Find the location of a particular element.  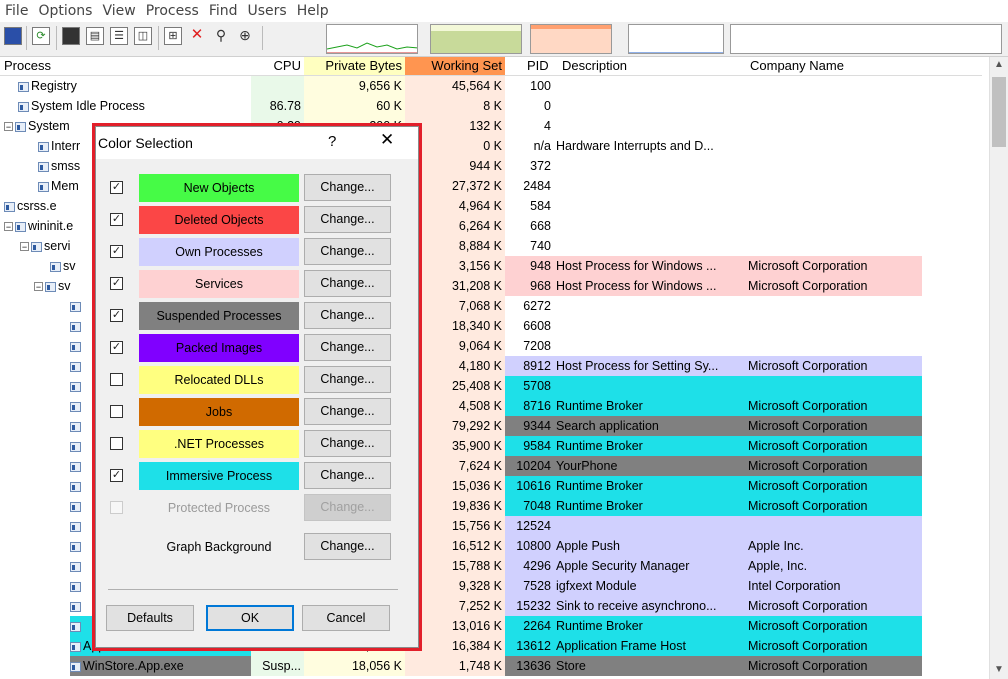

color-swatch: Own Processes is located at coordinates (219, 252).